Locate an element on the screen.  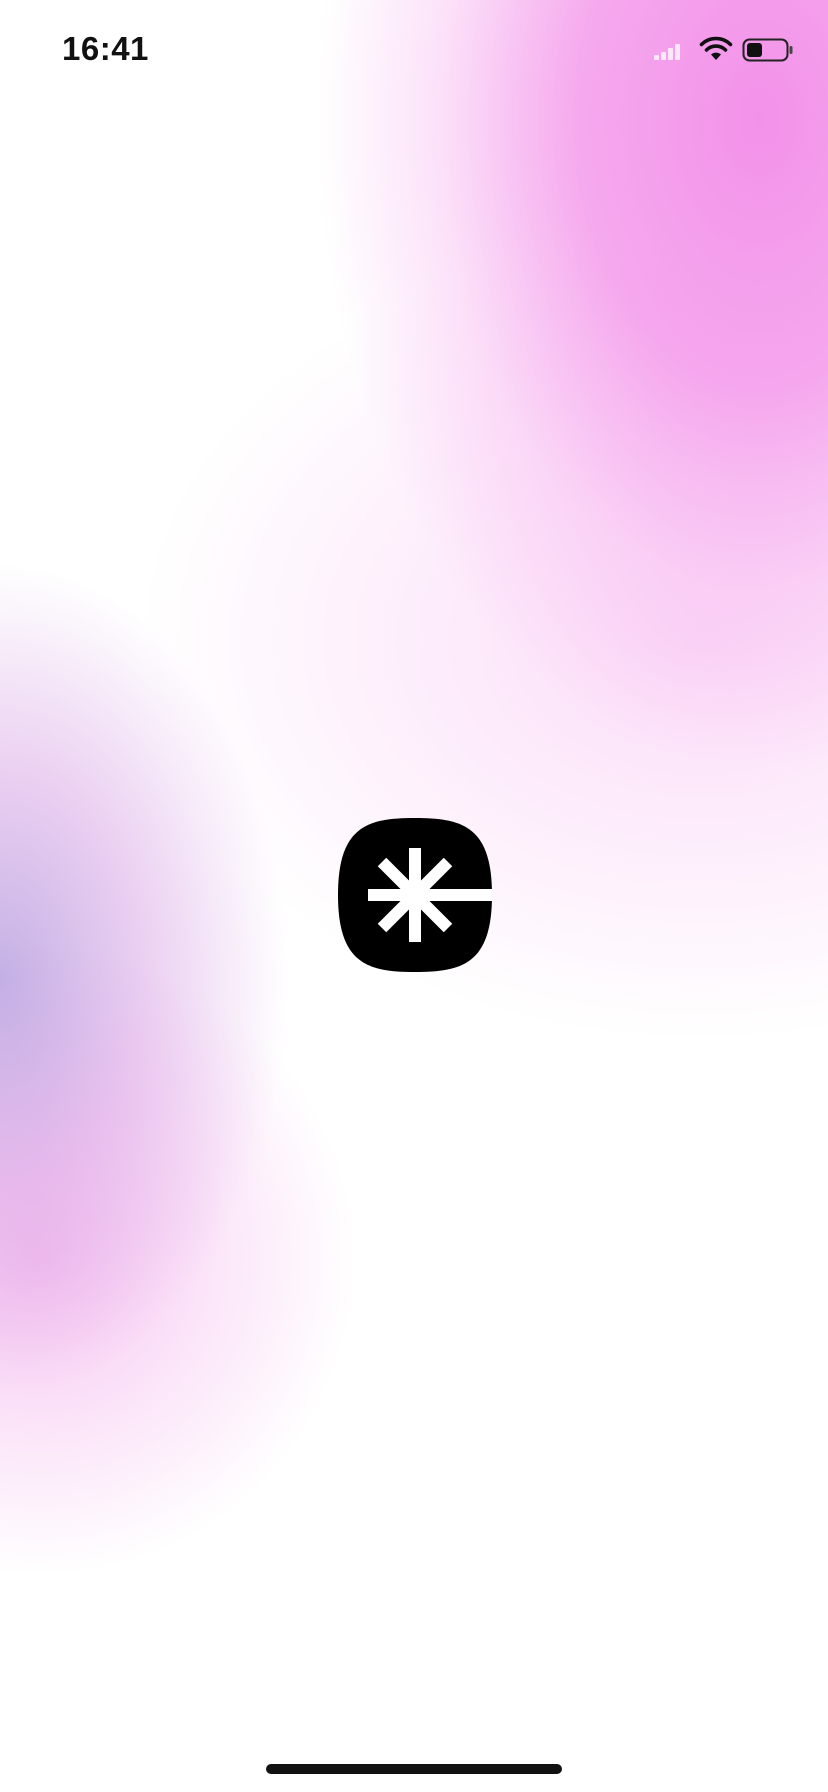
battery-icon is located at coordinates (767, 50).